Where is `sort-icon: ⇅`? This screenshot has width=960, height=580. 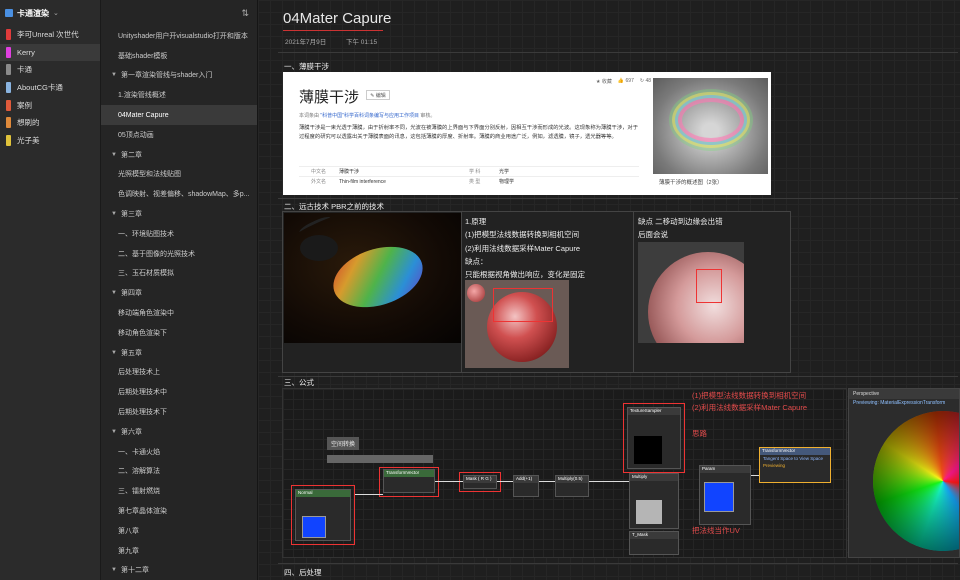 sort-icon: ⇅ is located at coordinates (245, 13).